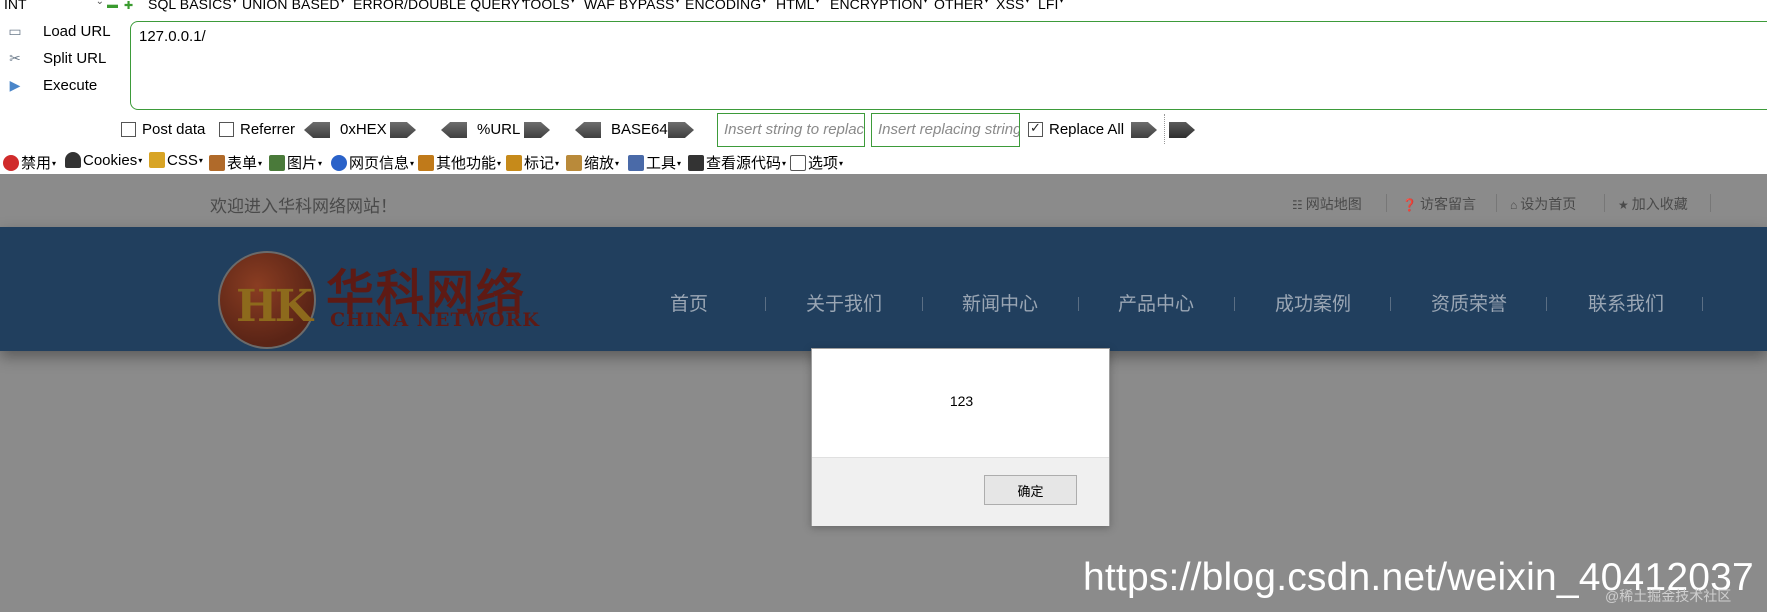 This screenshot has height=612, width=1767. Describe the element at coordinates (681, 130) in the screenshot. I see `base64-encode-arrow-icon` at that location.